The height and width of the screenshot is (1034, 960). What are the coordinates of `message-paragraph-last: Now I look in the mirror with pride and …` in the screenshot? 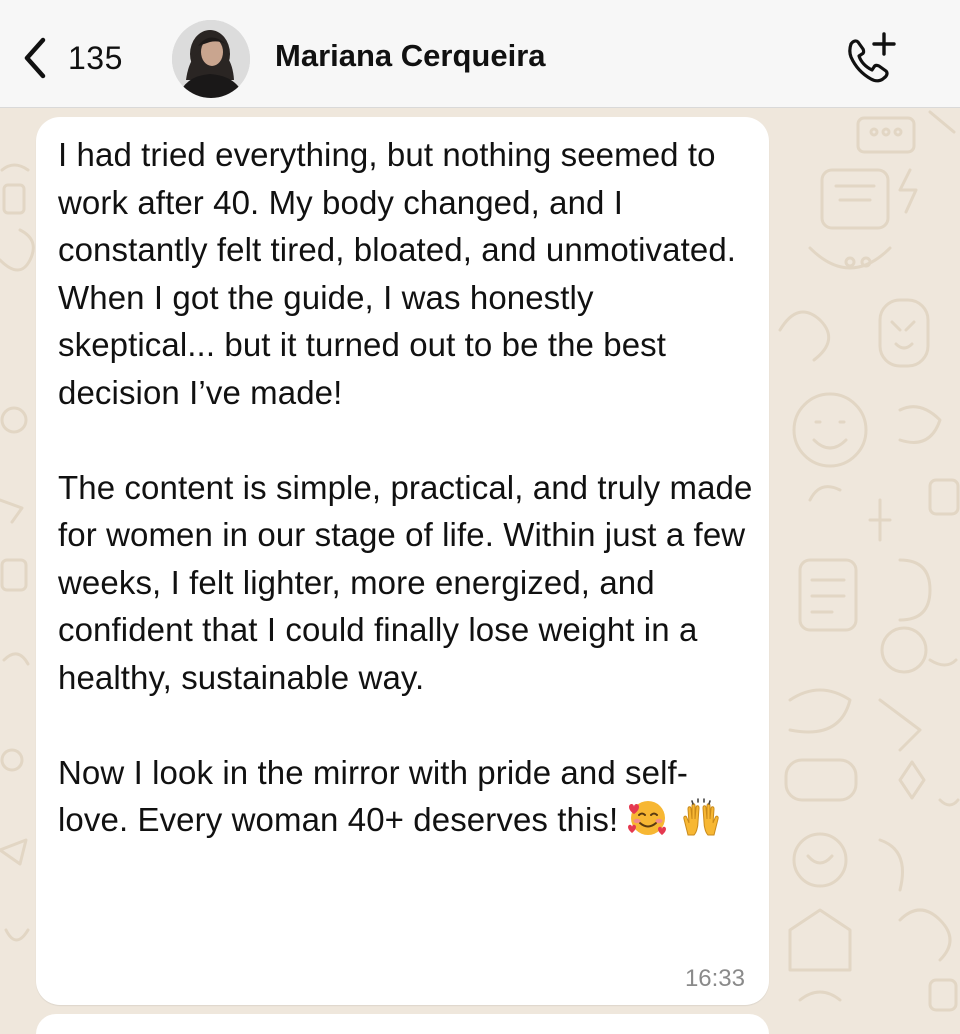 It's located at (408, 796).